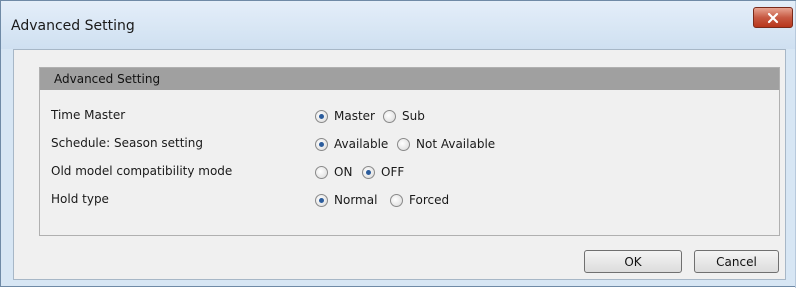  What do you see at coordinates (633, 261) in the screenshot?
I see `ok-button: OK` at bounding box center [633, 261].